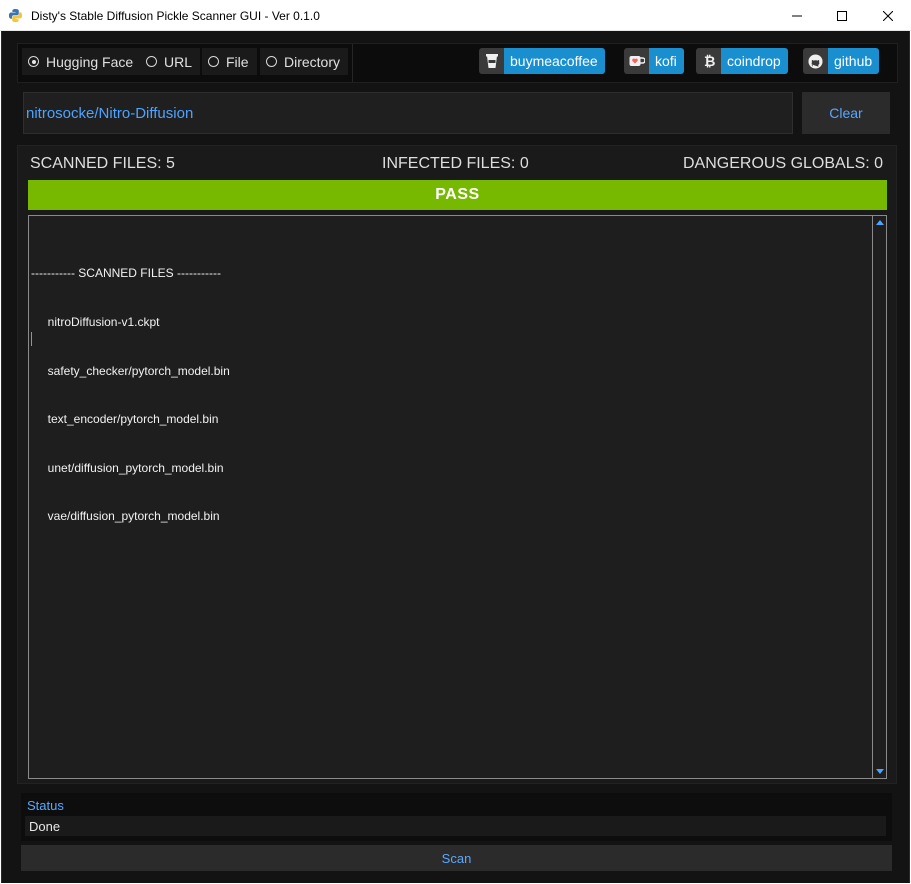  Describe the element at coordinates (96, 163) in the screenshot. I see `scanned-files-label: SCANNED FILES:` at that location.